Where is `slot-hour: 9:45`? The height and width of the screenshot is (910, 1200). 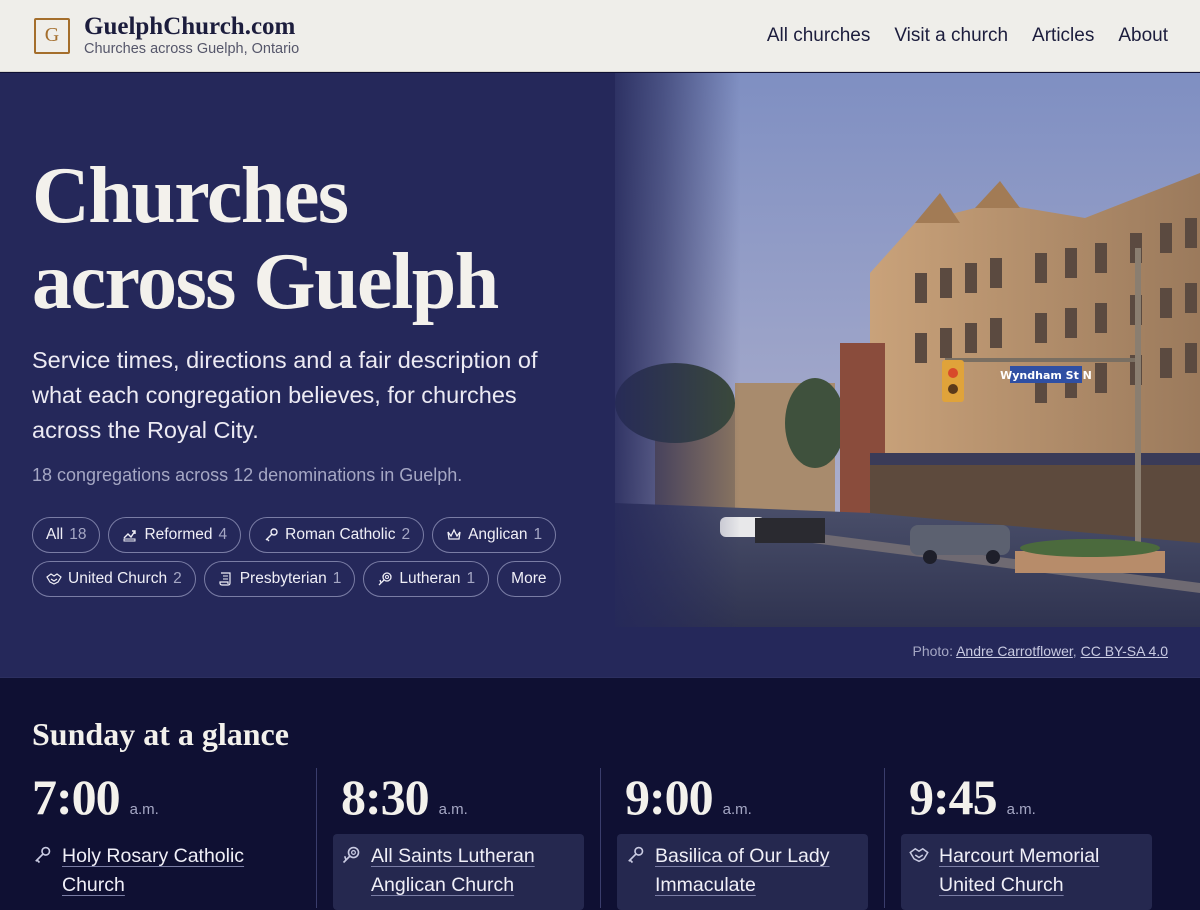
slot-hour: 9:45 is located at coordinates (953, 797).